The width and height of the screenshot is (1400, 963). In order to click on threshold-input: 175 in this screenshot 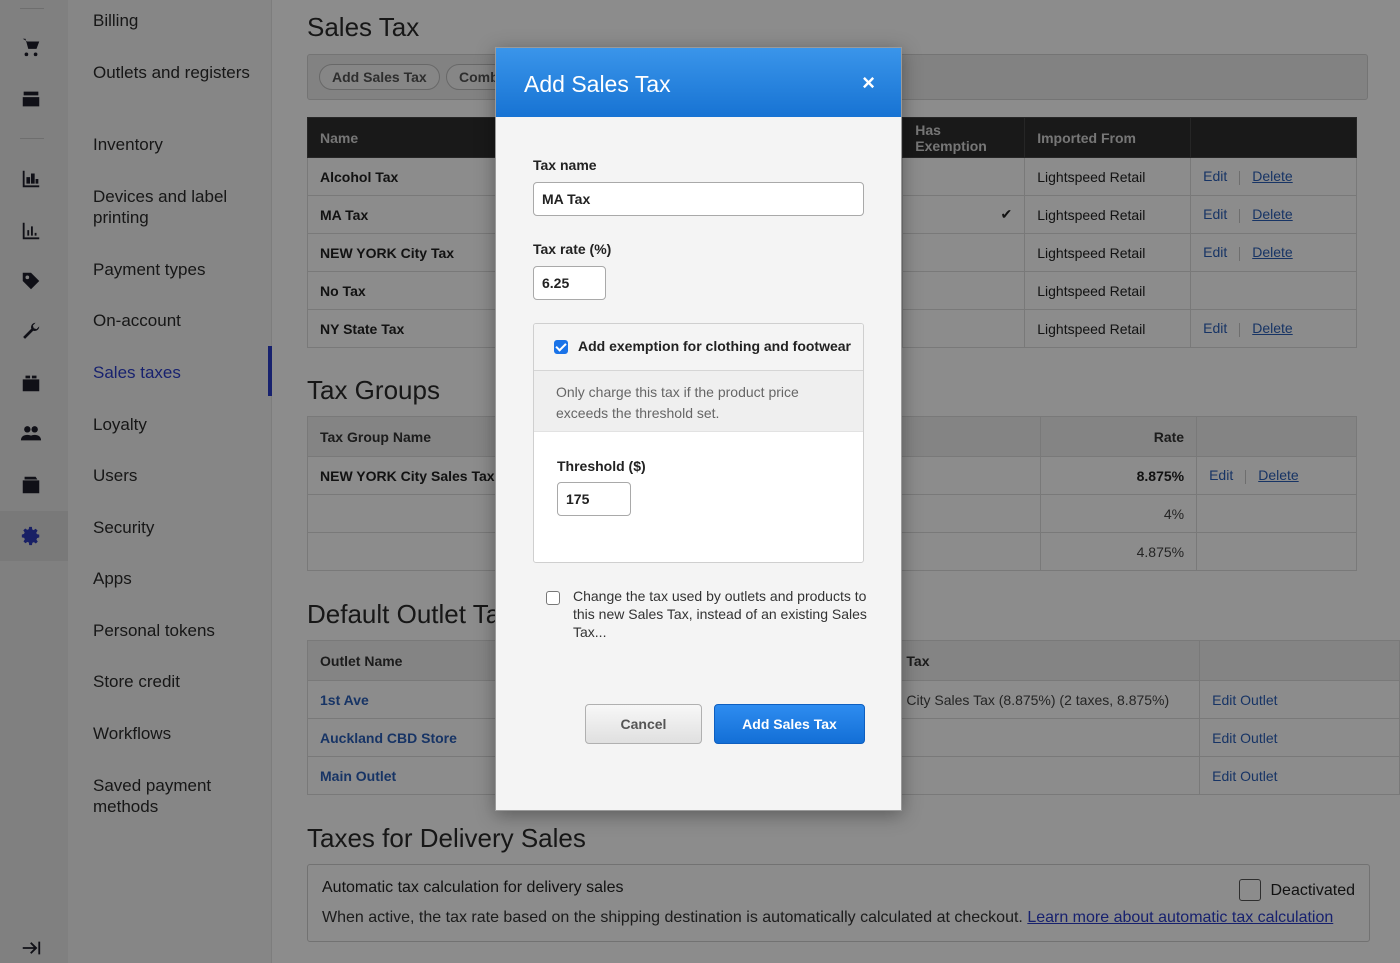, I will do `click(594, 499)`.